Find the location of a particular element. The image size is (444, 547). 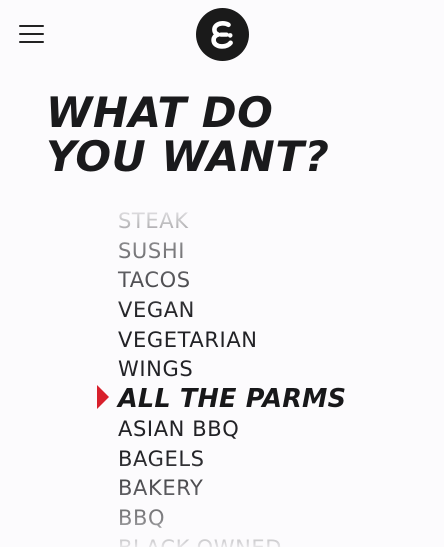

picker-item-all-the-parms: ALL THE PARMS is located at coordinates (278, 399).